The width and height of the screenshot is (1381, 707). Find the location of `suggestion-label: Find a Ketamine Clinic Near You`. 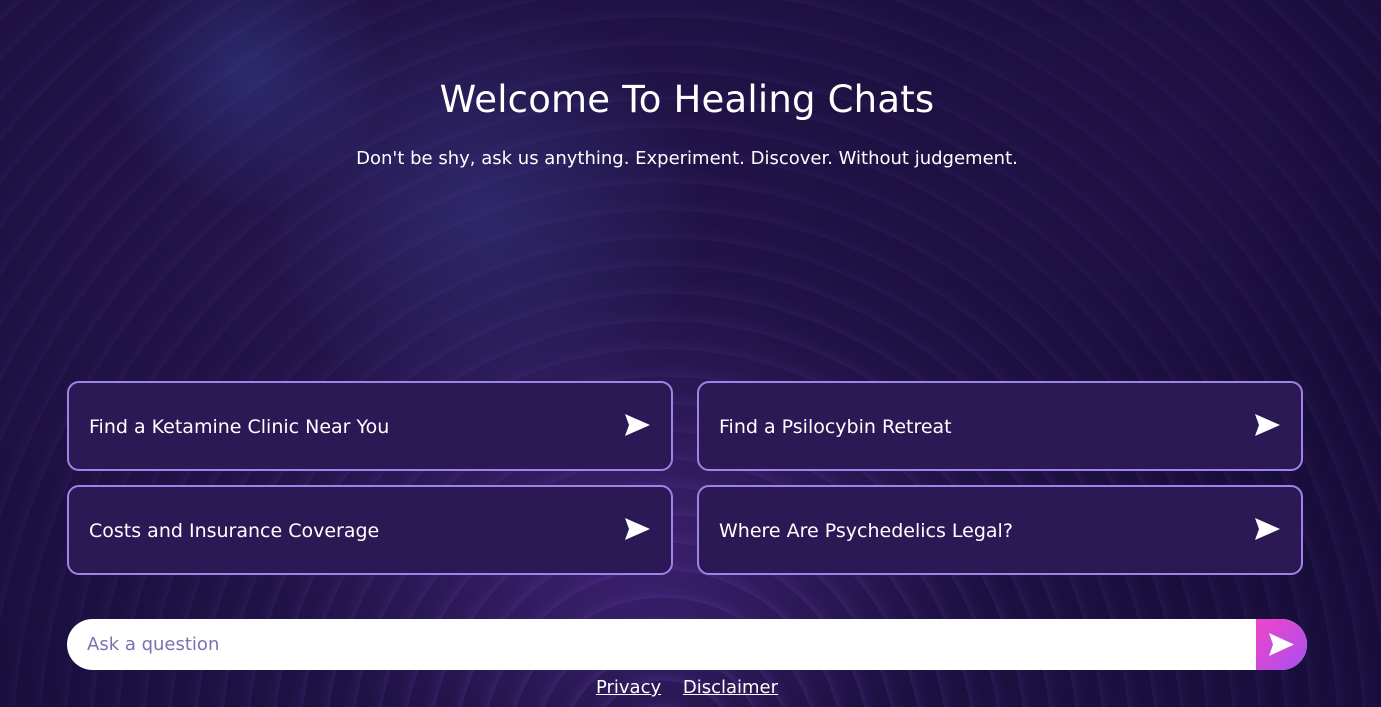

suggestion-label: Find a Ketamine Clinic Near You is located at coordinates (239, 427).